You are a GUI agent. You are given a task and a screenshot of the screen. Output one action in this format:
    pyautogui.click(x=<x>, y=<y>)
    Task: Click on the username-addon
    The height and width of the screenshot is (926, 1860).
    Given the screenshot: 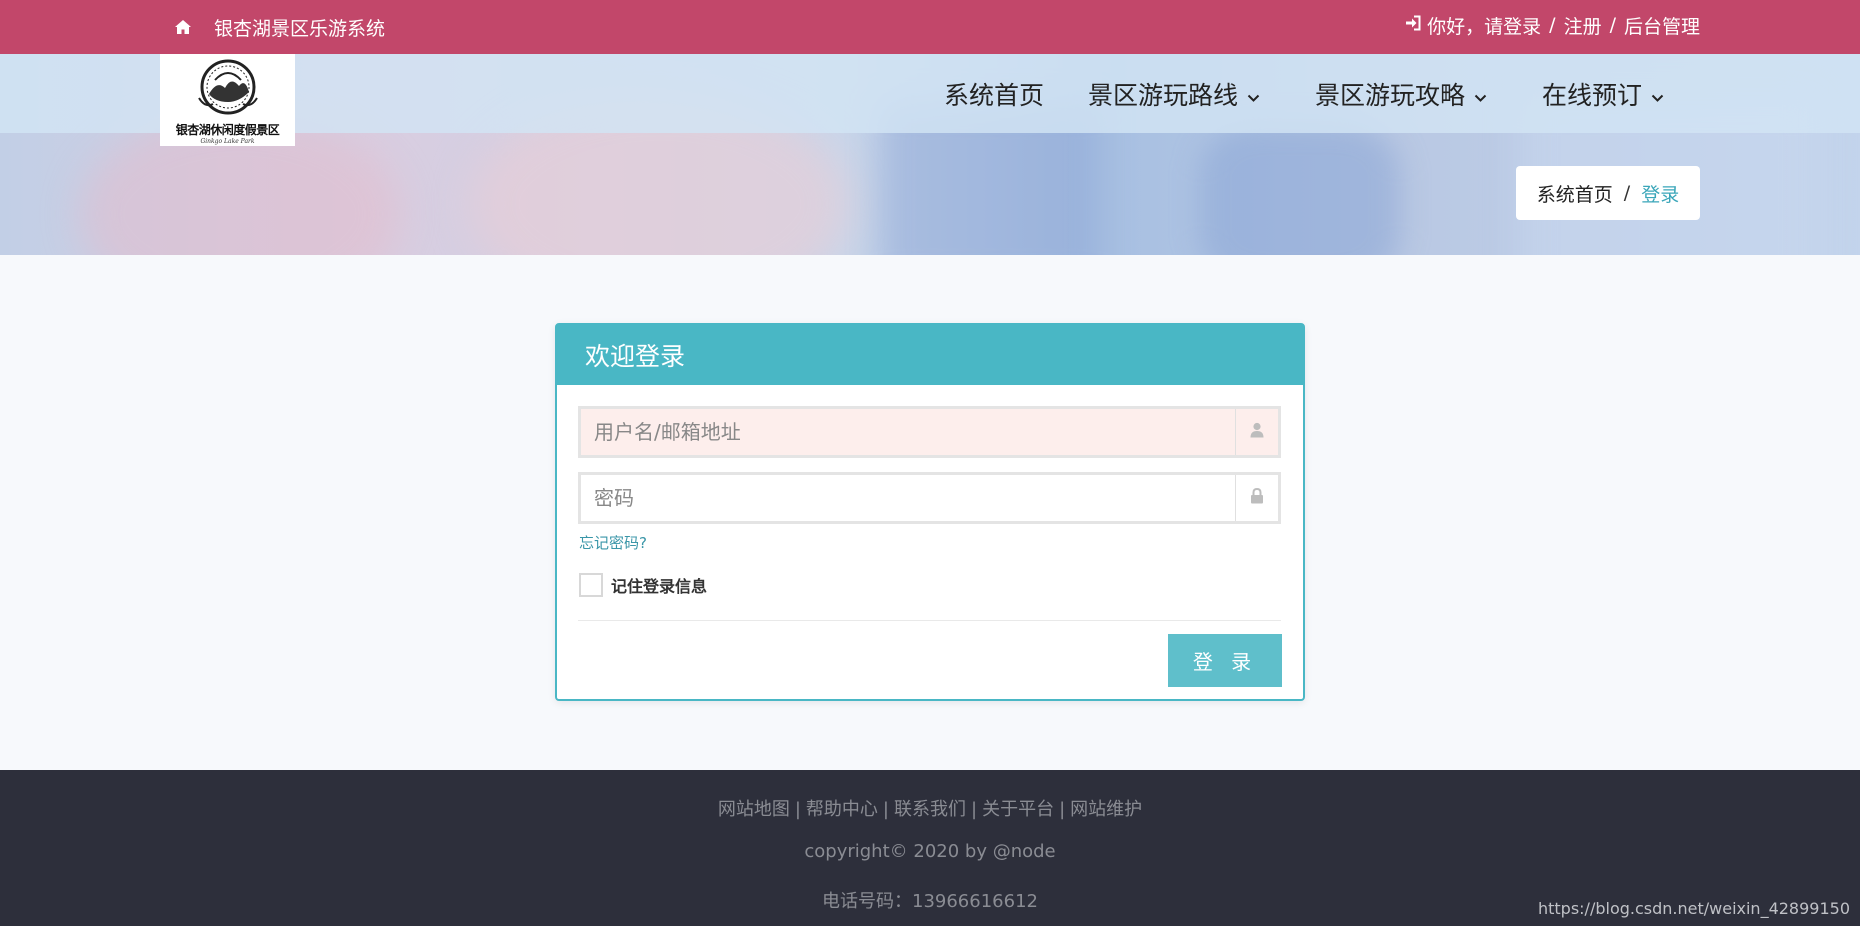 What is the action you would take?
    pyautogui.click(x=1256, y=432)
    